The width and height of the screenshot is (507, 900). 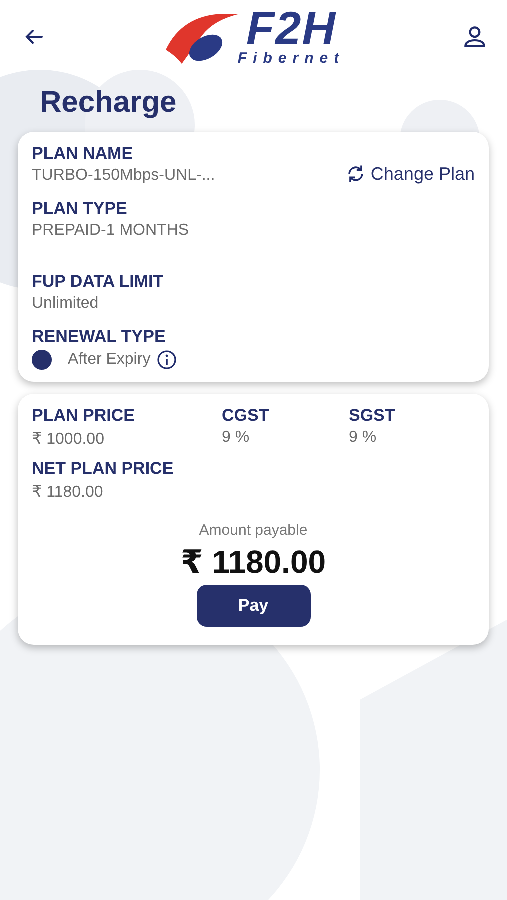 What do you see at coordinates (103, 469) in the screenshot?
I see `field-label: NET PLAN PRICE` at bounding box center [103, 469].